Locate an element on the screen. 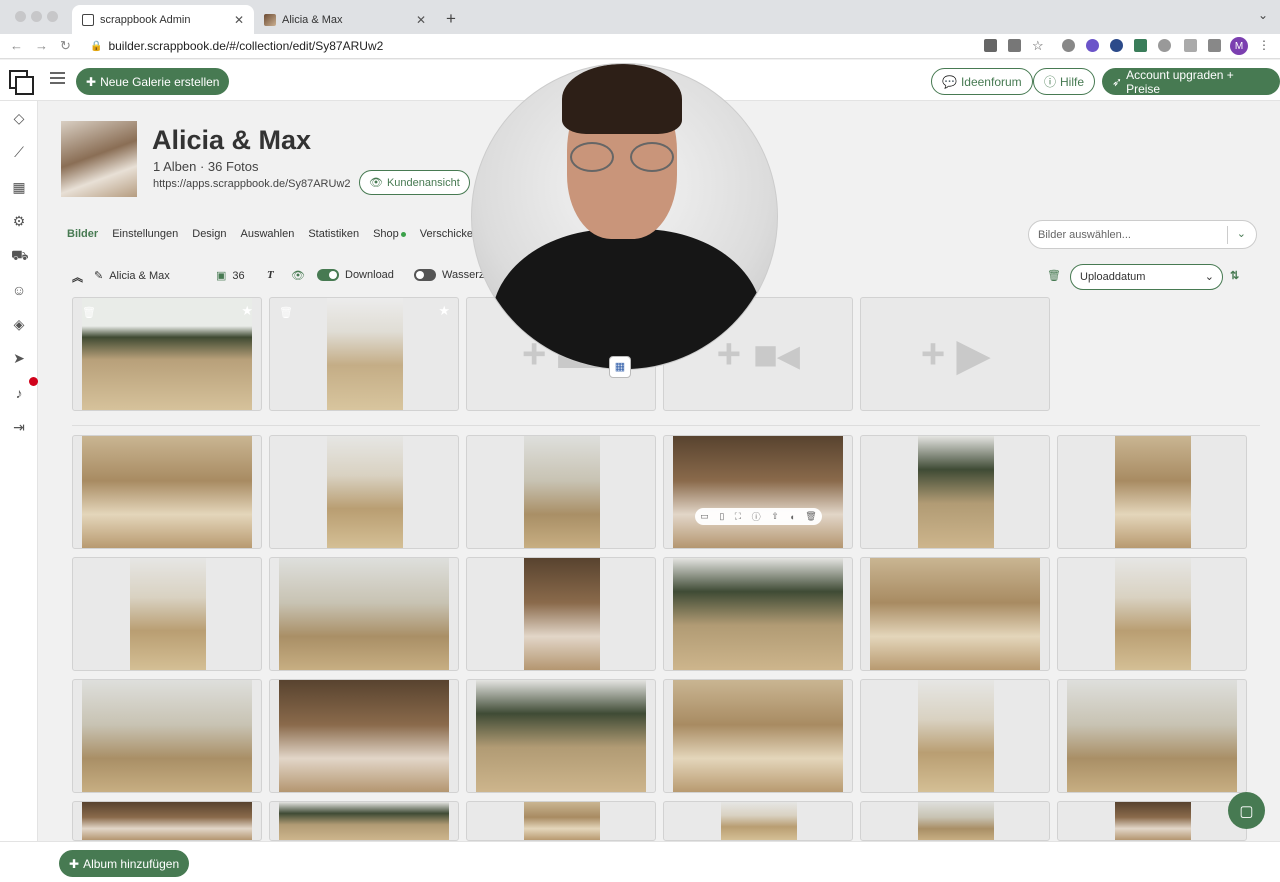 The width and height of the screenshot is (1280, 882). chevron-down-icon: ⌄ is located at coordinates (1241, 233).